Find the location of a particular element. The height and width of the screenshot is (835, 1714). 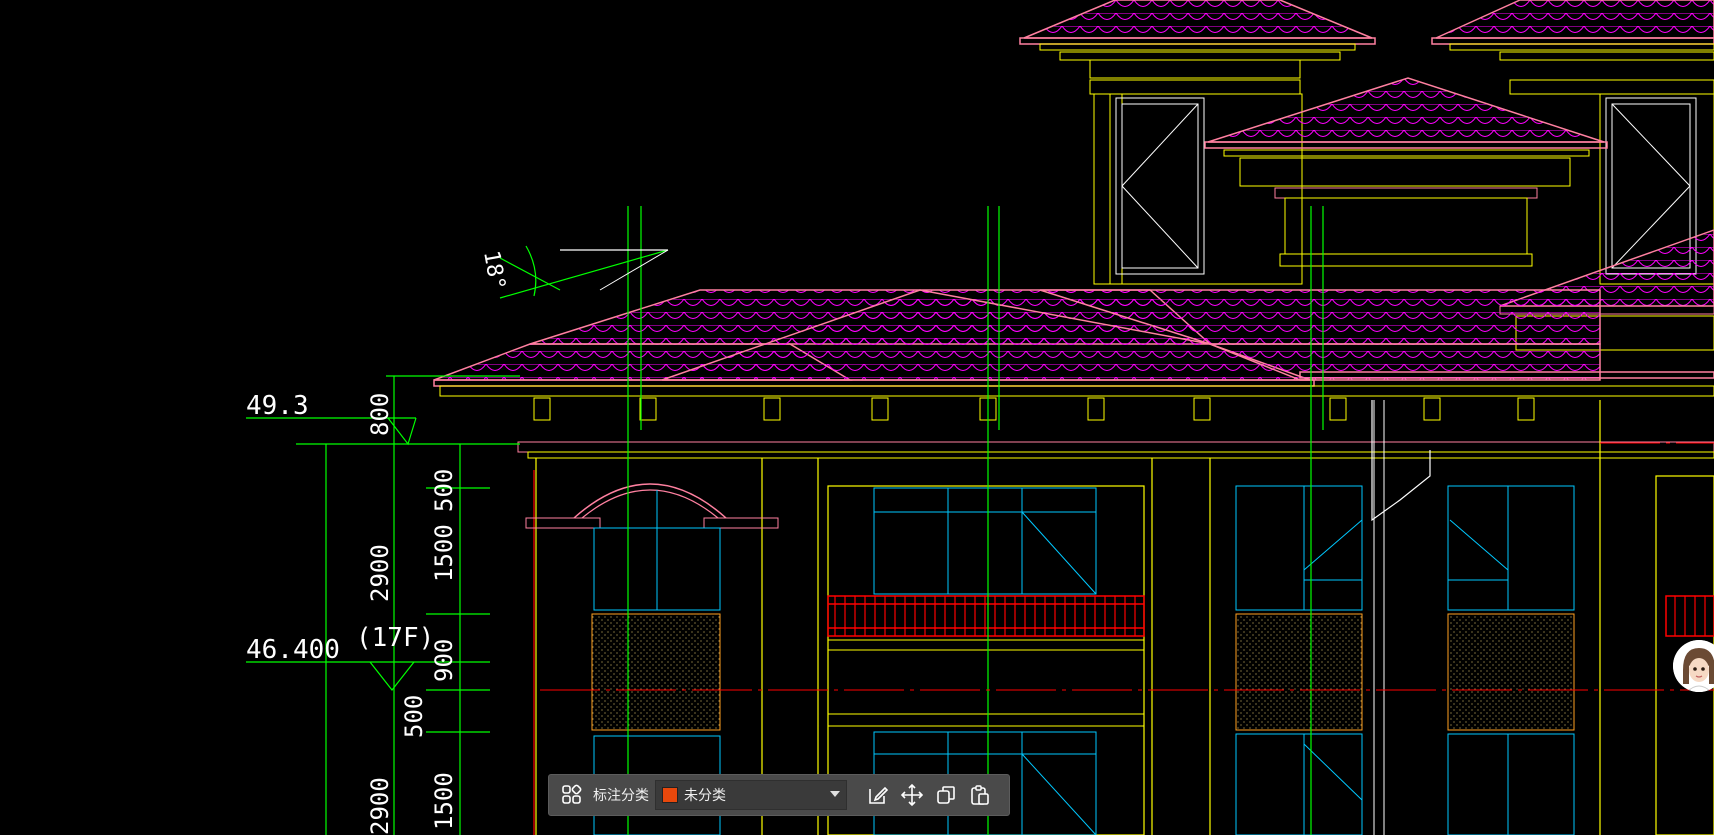

copy-icon is located at coordinates (946, 795).